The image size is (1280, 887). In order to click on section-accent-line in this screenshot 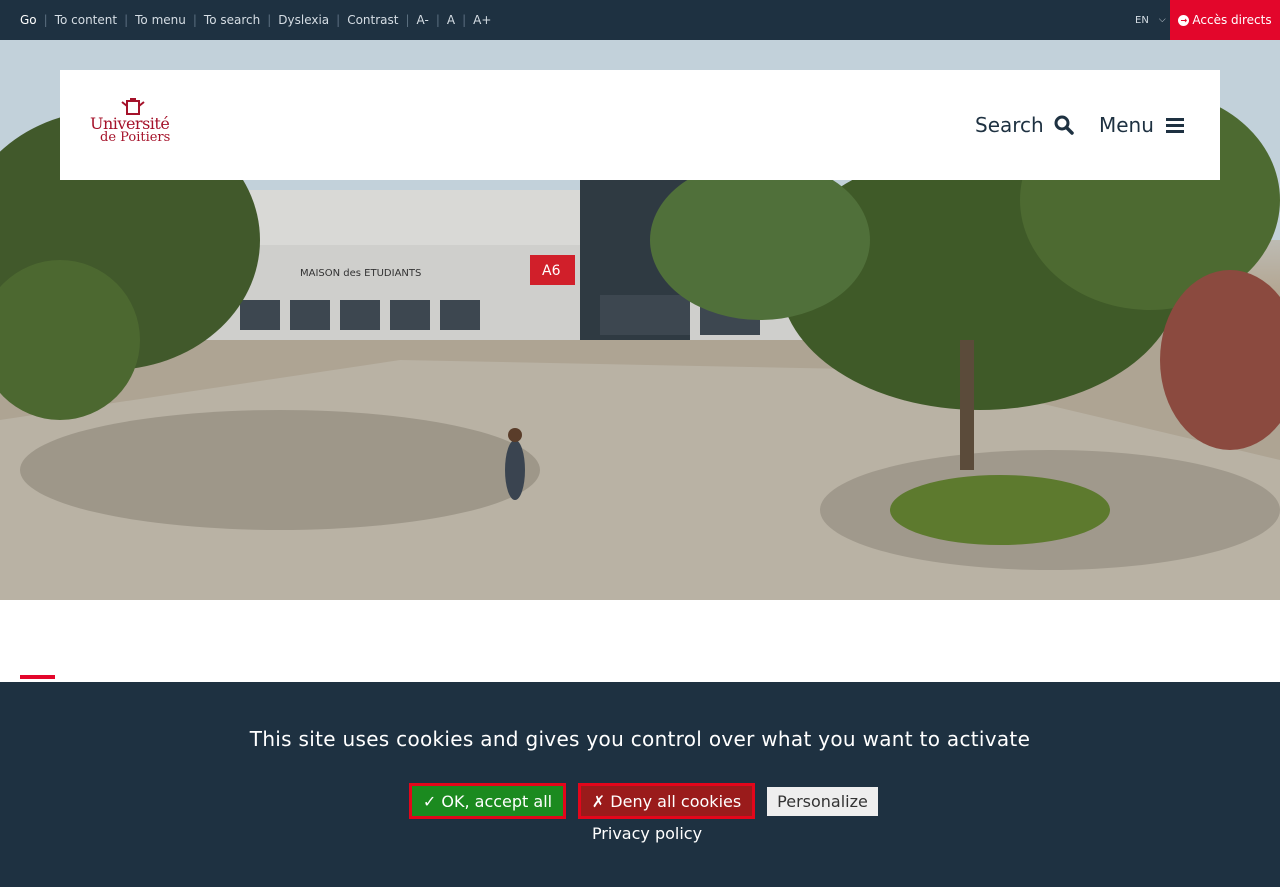, I will do `click(37, 677)`.